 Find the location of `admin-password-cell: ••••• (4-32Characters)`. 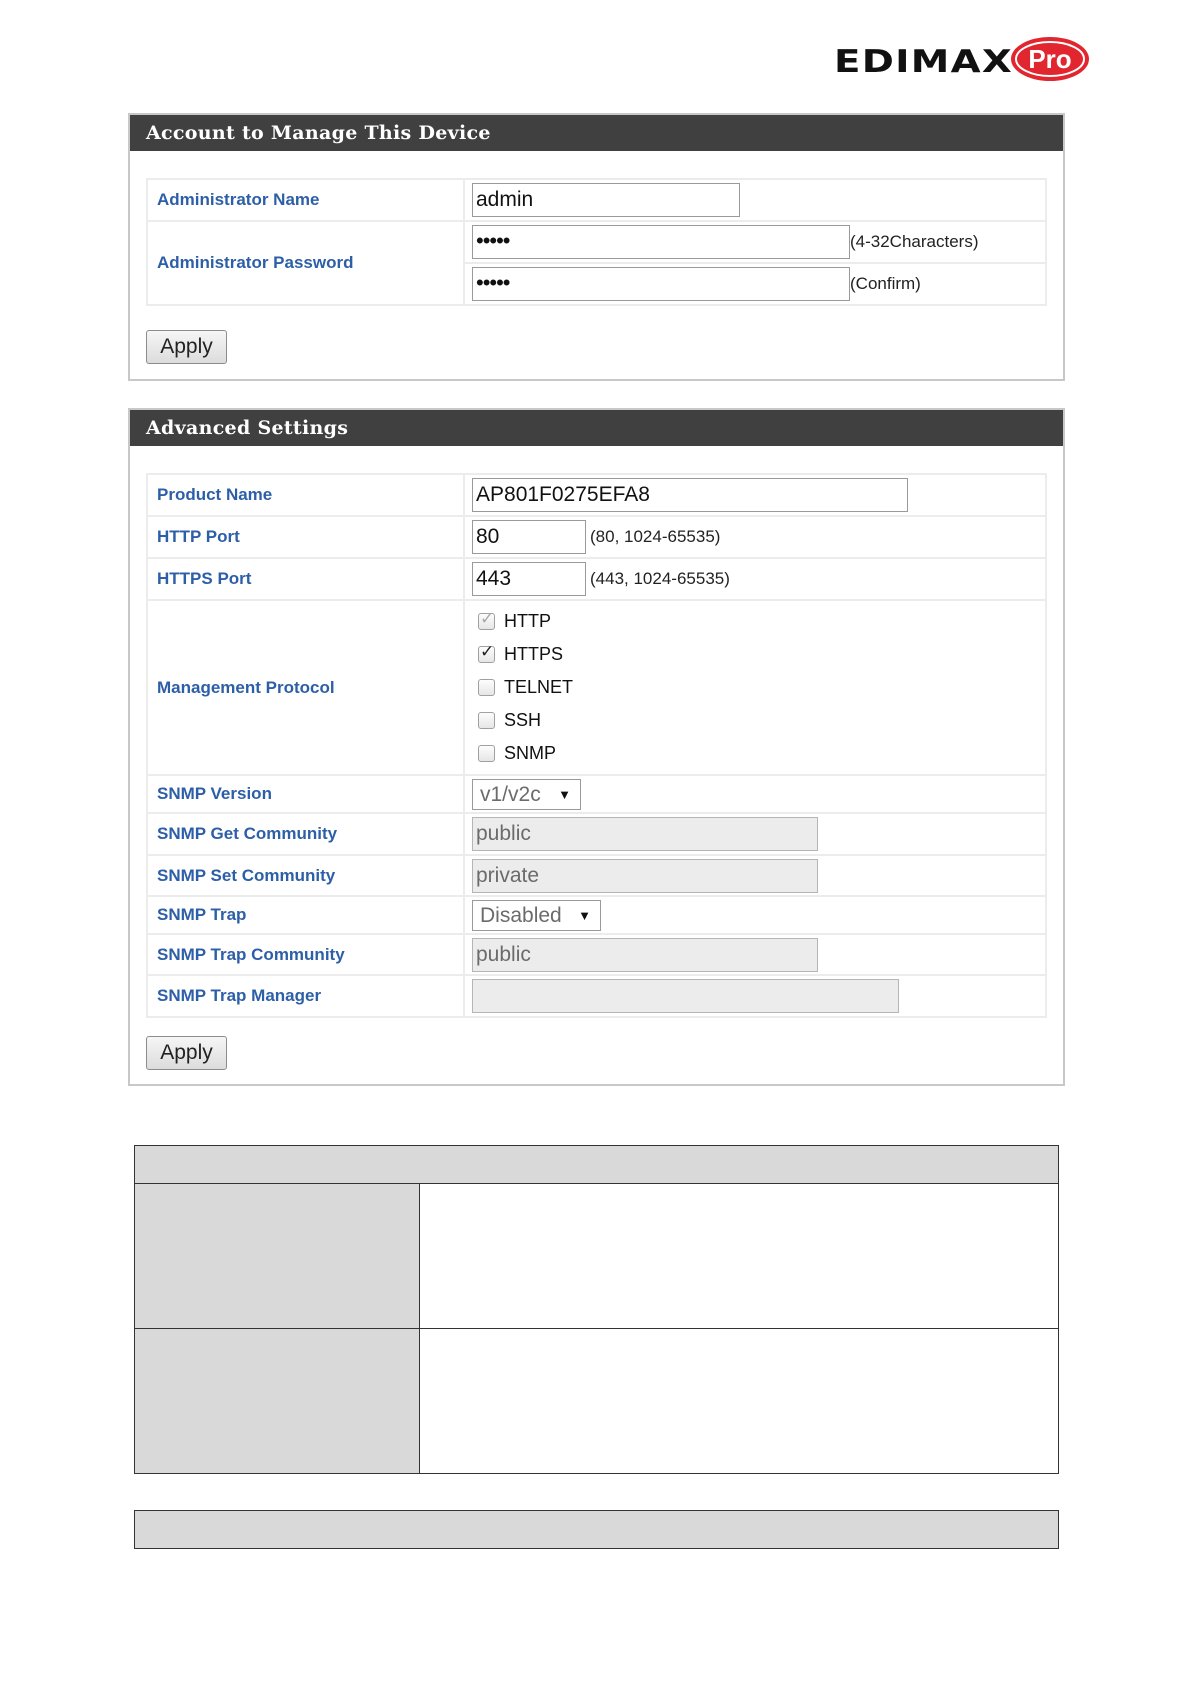

admin-password-cell: ••••• (4-32Characters) is located at coordinates (755, 242).